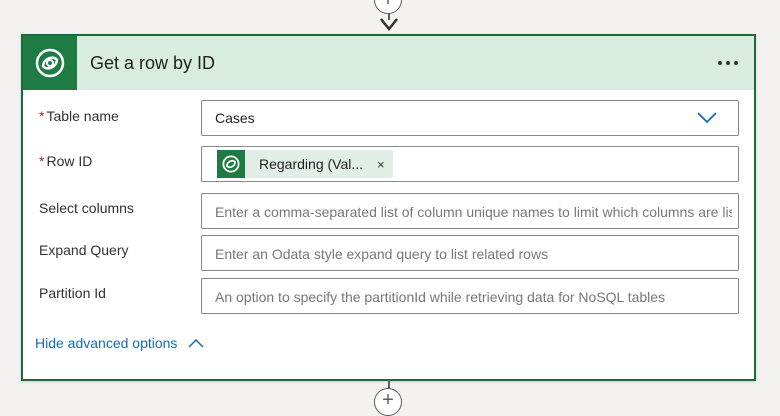  Describe the element at coordinates (720, 63) in the screenshot. I see `more-options-icon` at that location.